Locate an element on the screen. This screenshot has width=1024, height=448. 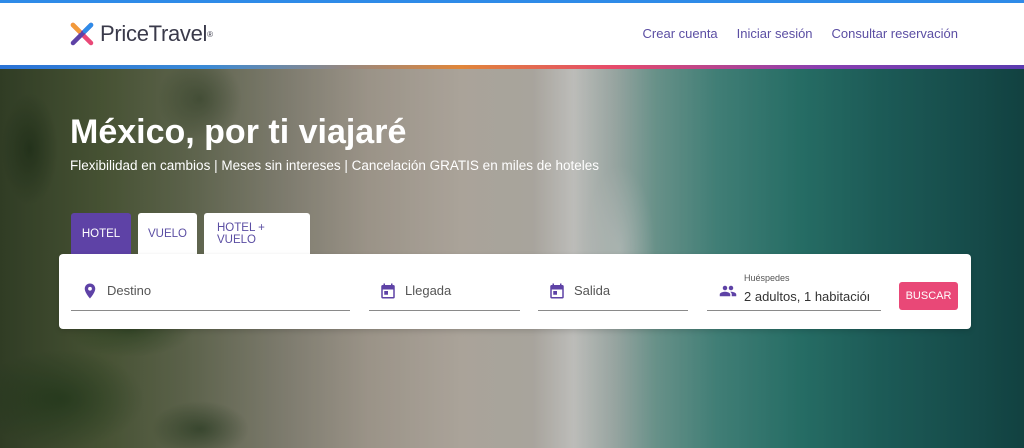
product-tabs: HOTEL VUELO HOTEL + VUELO is located at coordinates (190, 233).